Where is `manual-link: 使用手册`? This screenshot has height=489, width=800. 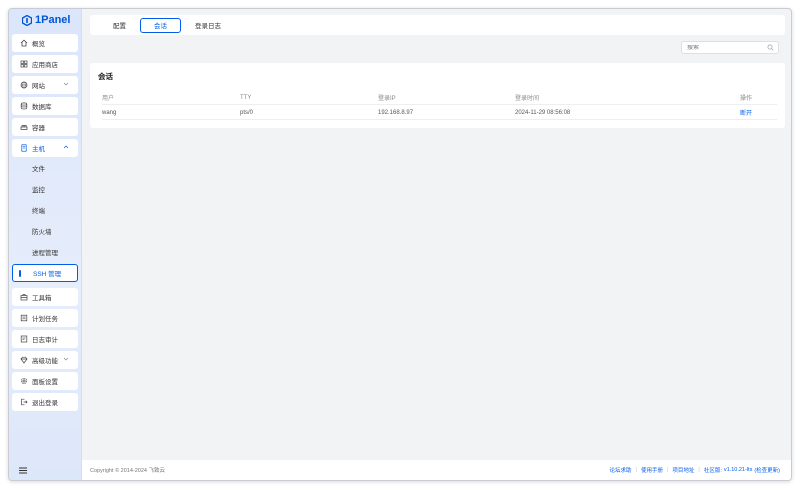 manual-link: 使用手册 is located at coordinates (652, 470).